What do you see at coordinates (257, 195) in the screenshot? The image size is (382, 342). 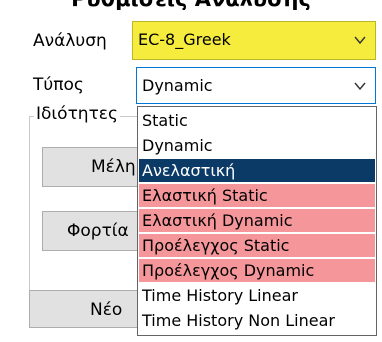 I see `type-option: Ελαστική Static` at bounding box center [257, 195].